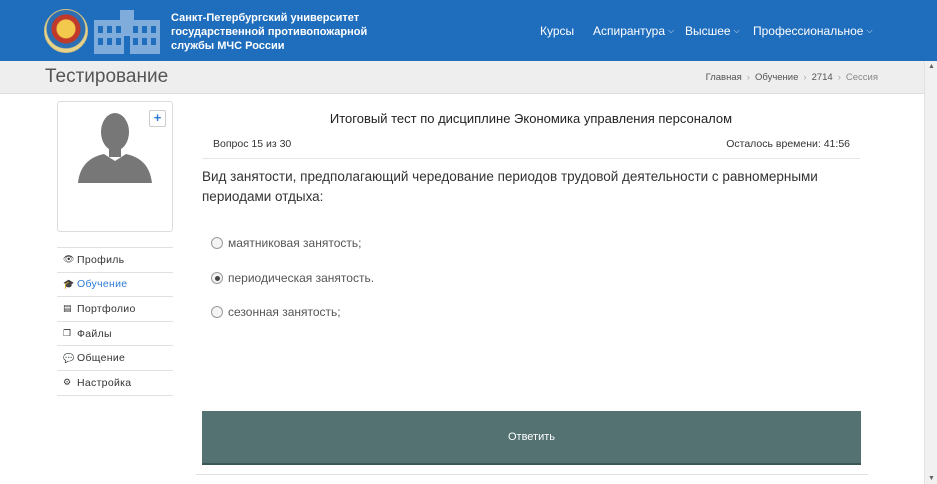  What do you see at coordinates (931, 478) in the screenshot?
I see `scroll-down-icon: ▼` at bounding box center [931, 478].